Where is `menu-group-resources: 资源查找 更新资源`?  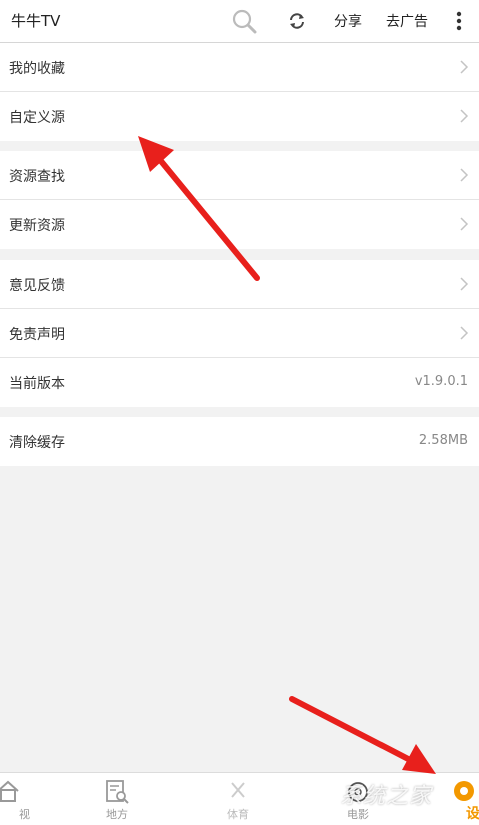
menu-group-resources: 资源查找 更新资源 is located at coordinates (239, 200).